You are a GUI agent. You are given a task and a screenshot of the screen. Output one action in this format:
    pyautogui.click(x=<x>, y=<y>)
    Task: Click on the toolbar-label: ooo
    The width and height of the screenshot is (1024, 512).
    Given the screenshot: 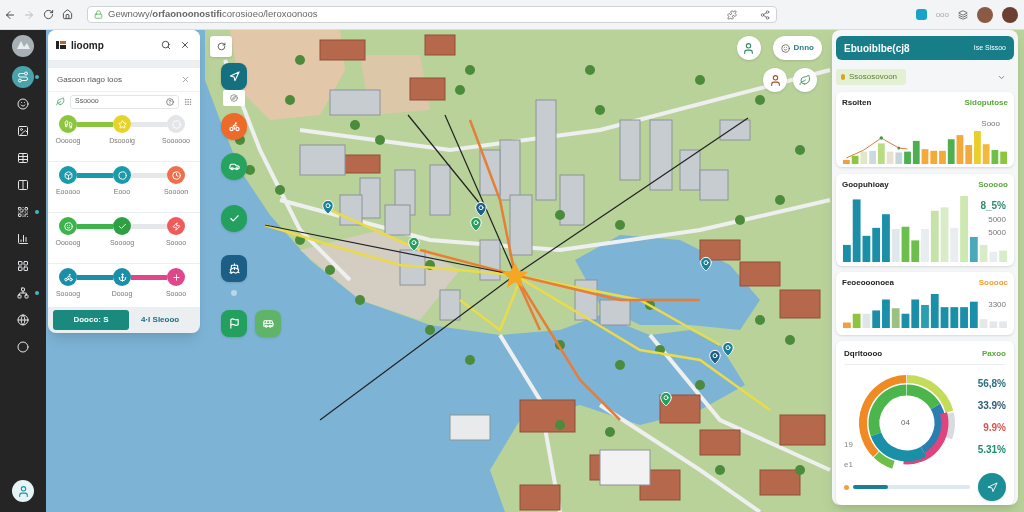 What is the action you would take?
    pyautogui.click(x=942, y=14)
    